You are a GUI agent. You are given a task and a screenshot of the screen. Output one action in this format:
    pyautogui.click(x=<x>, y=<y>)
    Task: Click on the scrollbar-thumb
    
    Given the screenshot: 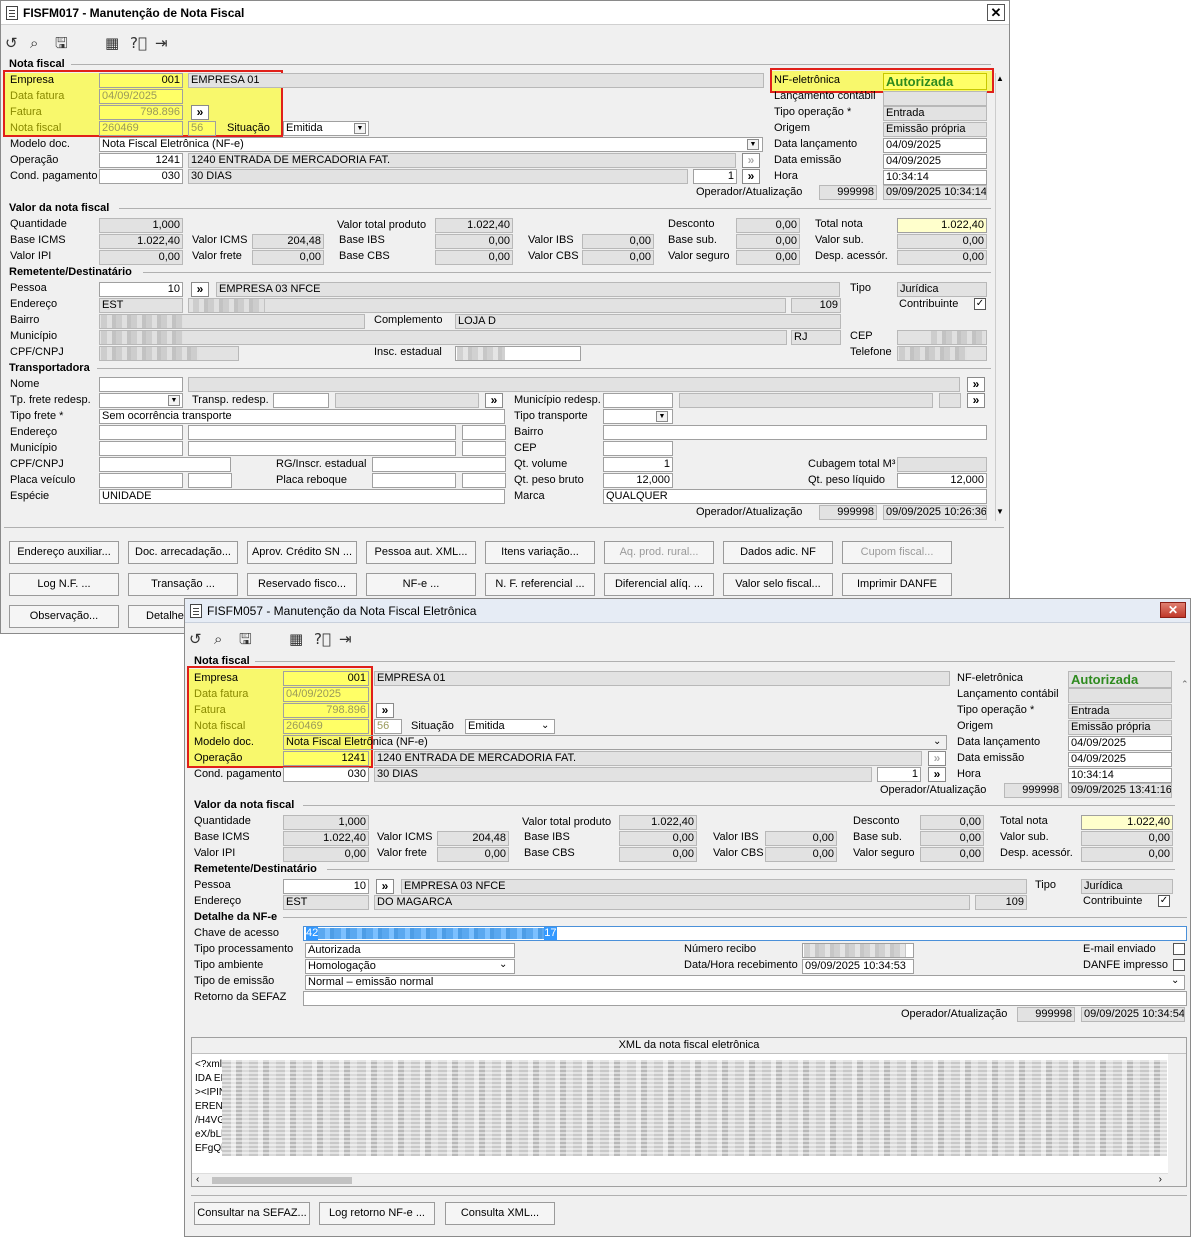 What is the action you would take?
    pyautogui.click(x=282, y=1180)
    